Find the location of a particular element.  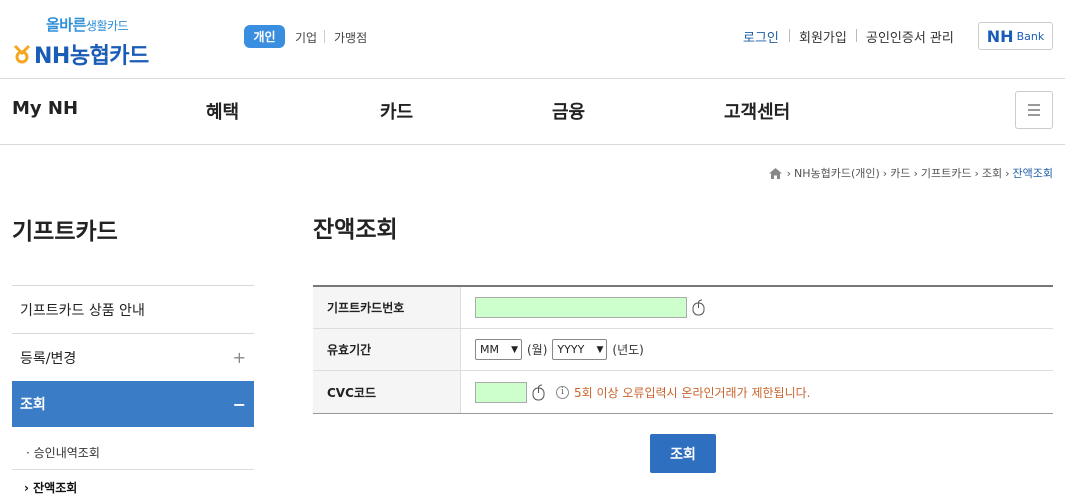

cvc-cell: i 5회 이상 오류입력시 온라인거래가 제한됩니다. is located at coordinates (757, 392).